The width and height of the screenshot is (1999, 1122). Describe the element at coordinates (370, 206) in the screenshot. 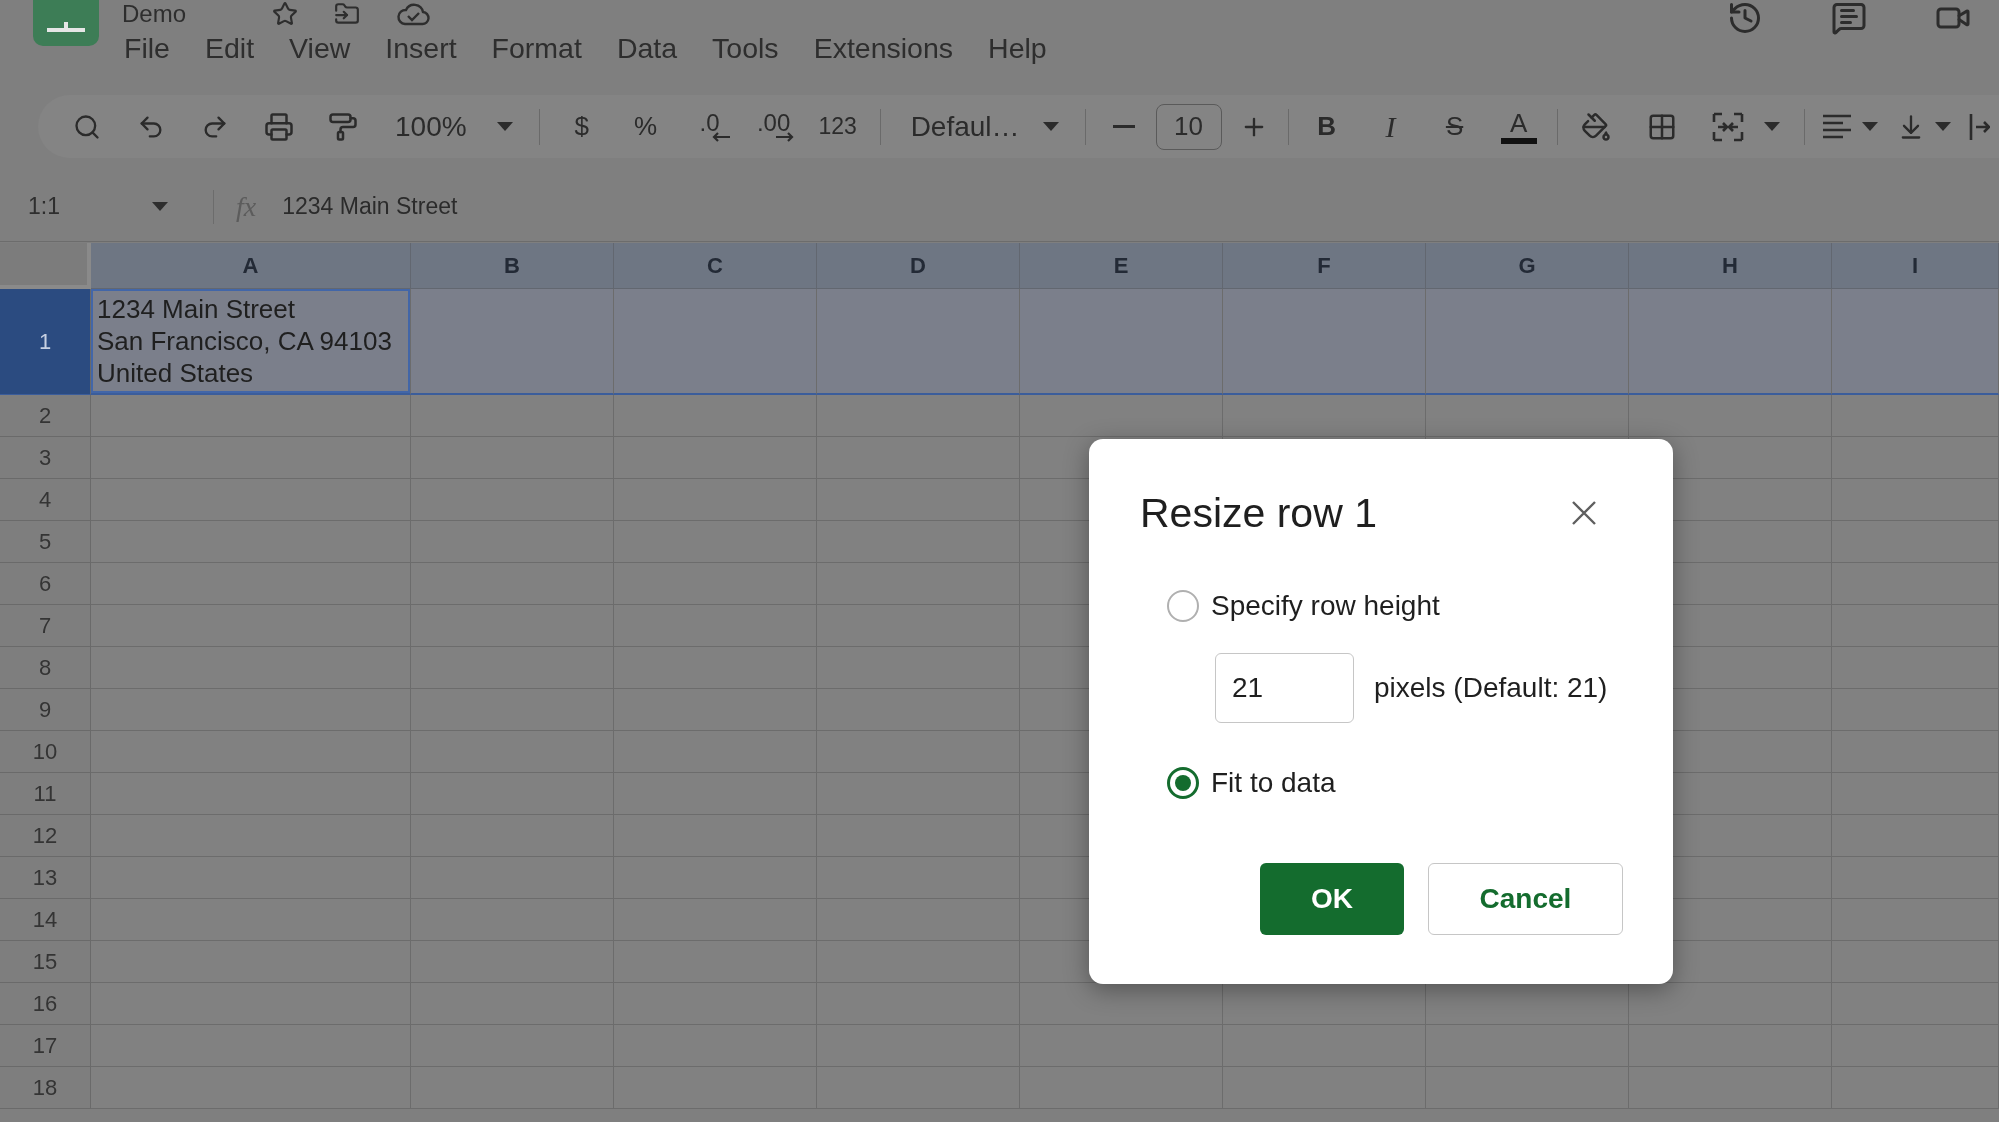

I see `formula-content: 1234 Main Street` at that location.